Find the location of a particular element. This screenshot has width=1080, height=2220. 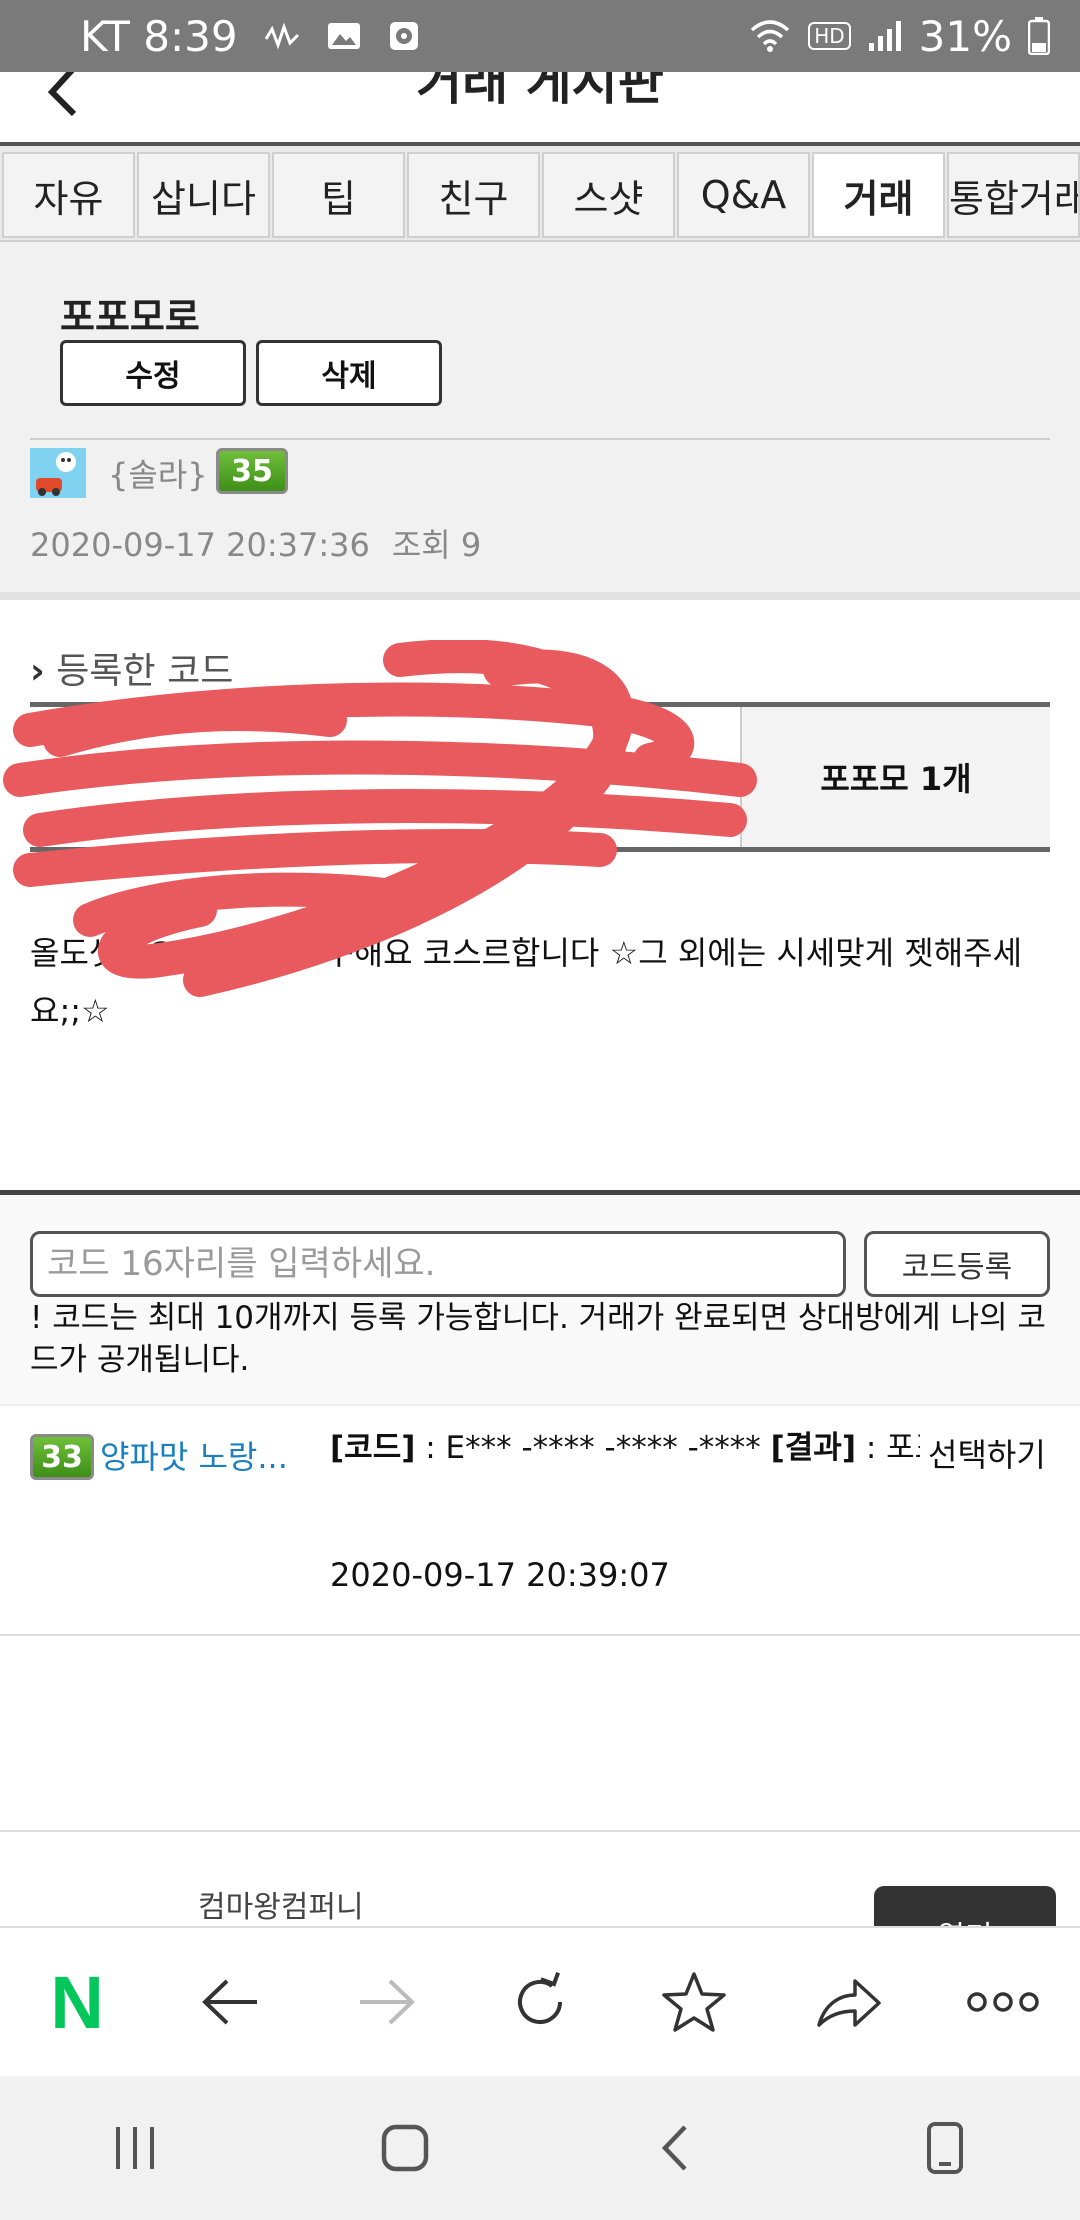

board-tabs: 자유 삽니다 팁 친구 스샷 Q&A 거래 통합거래 is located at coordinates (540, 192).